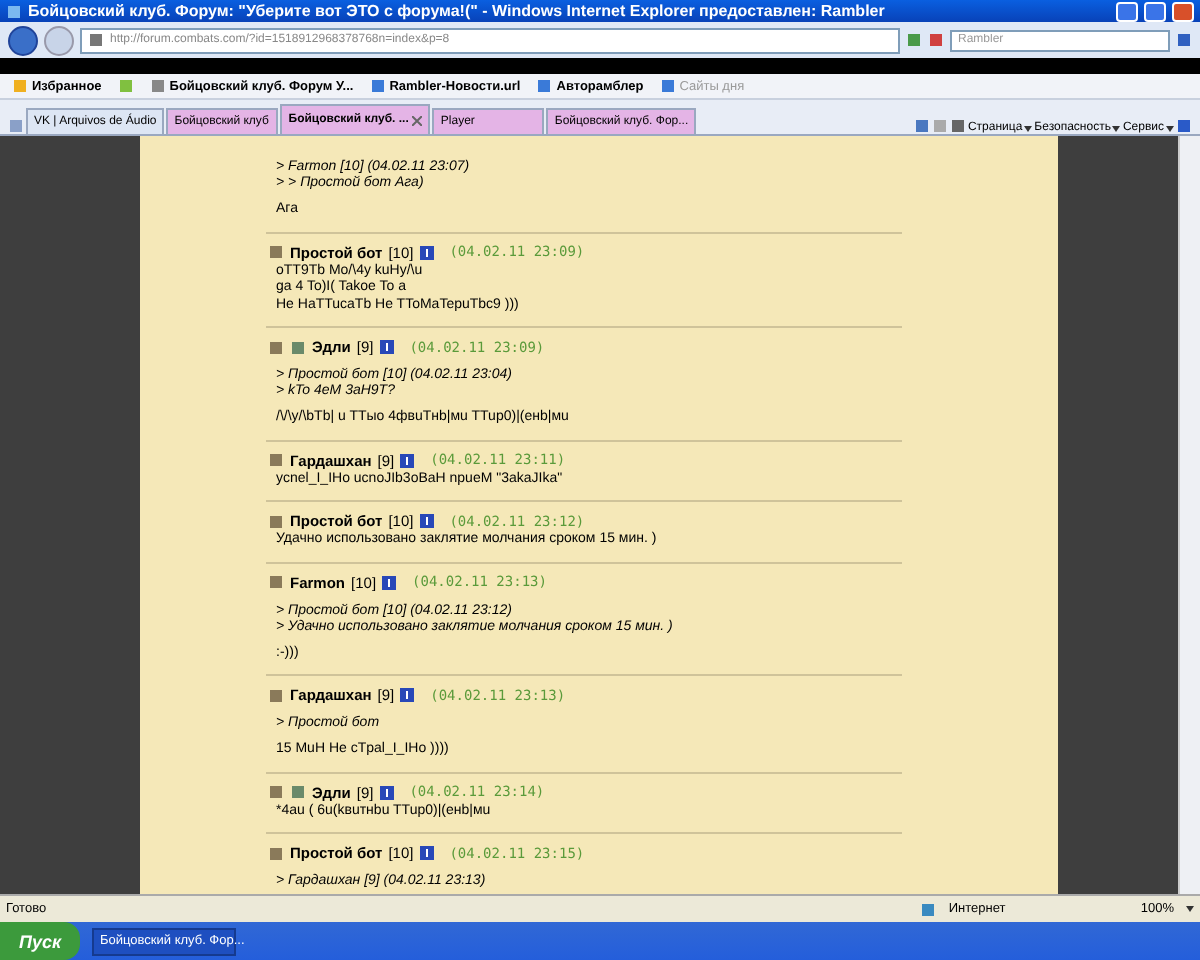 This screenshot has height=960, width=1200. What do you see at coordinates (457, 11) in the screenshot?
I see `window-title: Бойцовский клуб. Форум: "Уберите вот ЭТО с форума!(" - Windows Internet Explorer предоставлен: Rambler` at bounding box center [457, 11].